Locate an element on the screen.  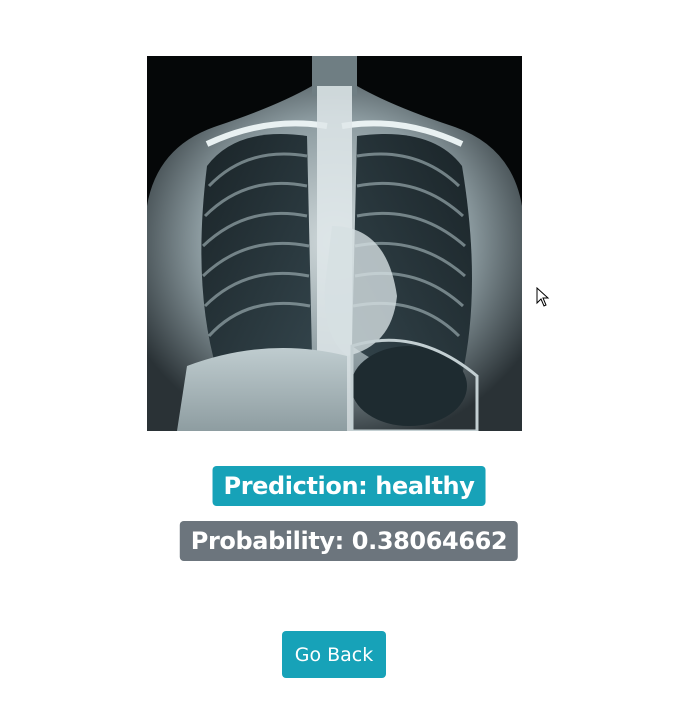
probability-badge: Probability: 0.38064662 is located at coordinates (349, 541).